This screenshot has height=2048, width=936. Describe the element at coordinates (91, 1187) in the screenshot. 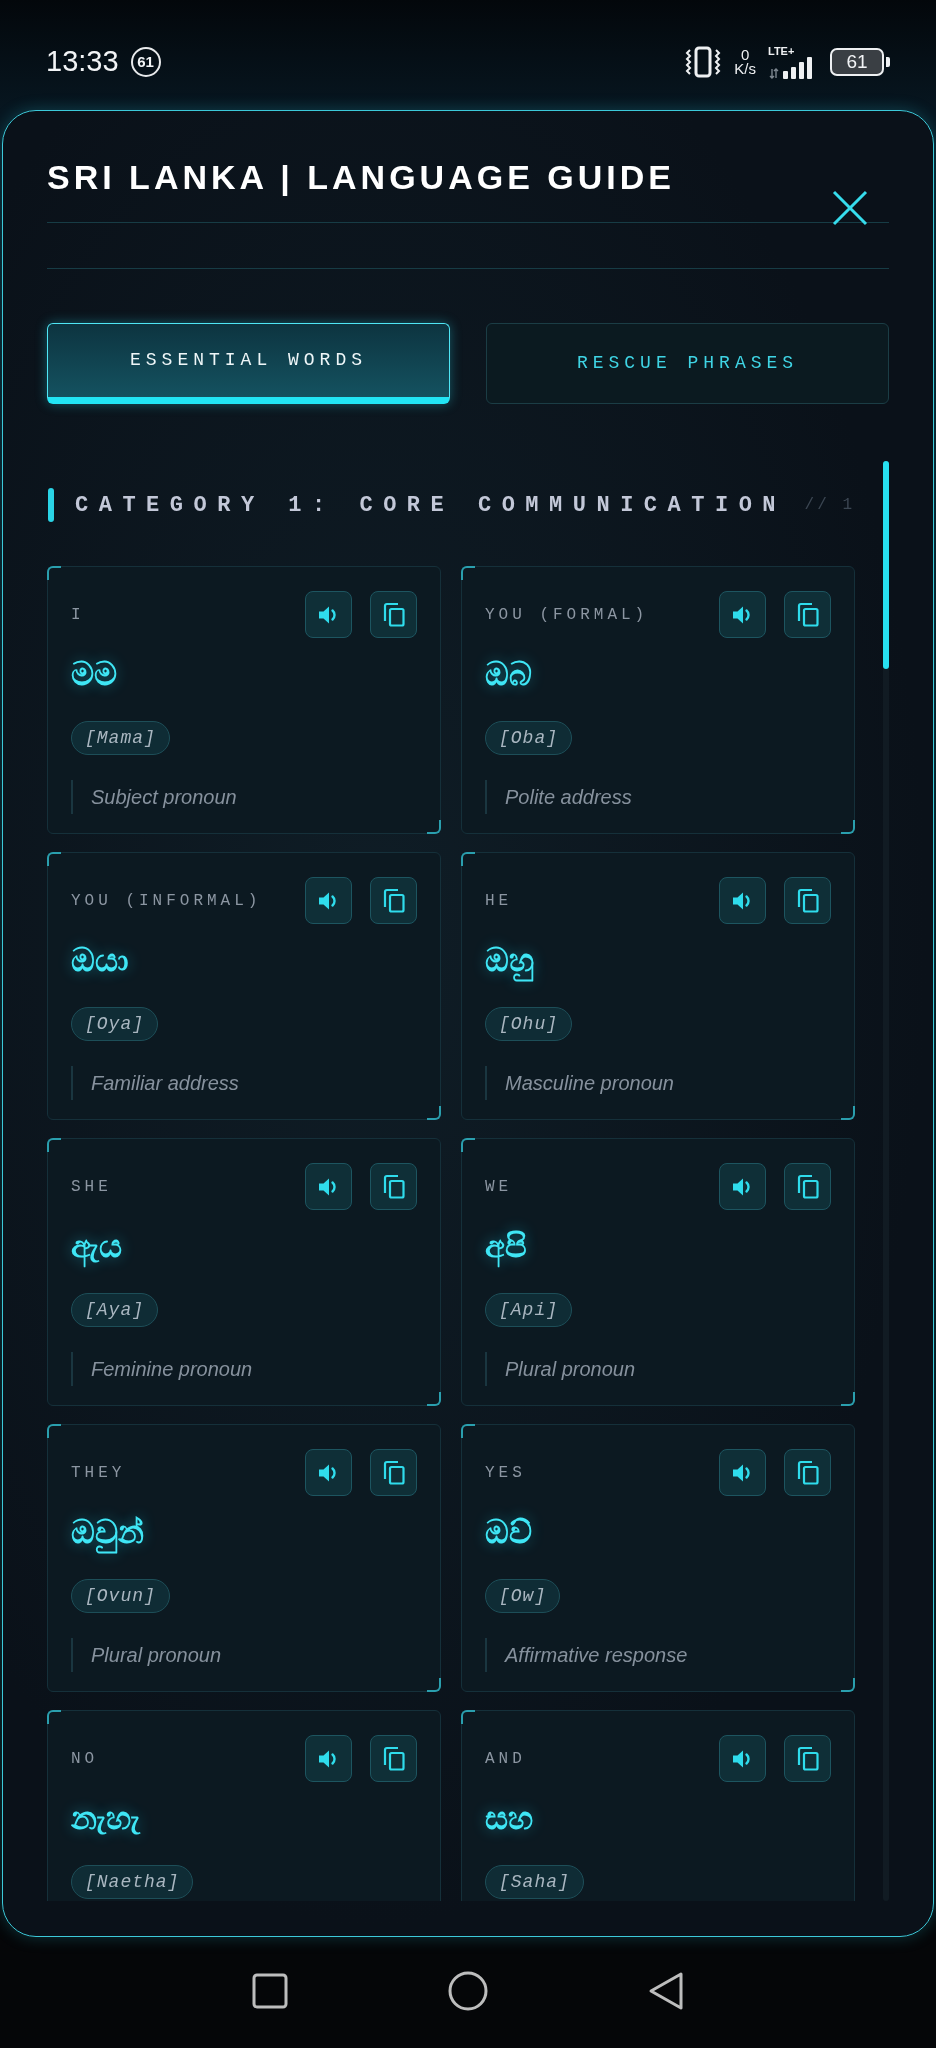

I see `english-word: SHE` at that location.